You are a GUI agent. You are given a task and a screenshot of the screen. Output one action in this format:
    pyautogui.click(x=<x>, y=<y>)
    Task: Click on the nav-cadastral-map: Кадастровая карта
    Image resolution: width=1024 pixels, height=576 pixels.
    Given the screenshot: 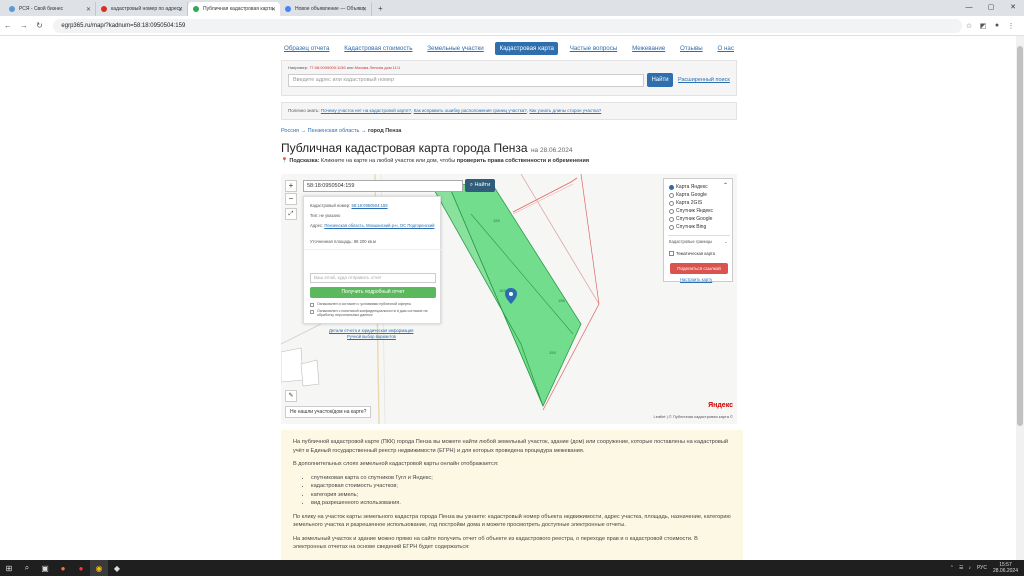 What is the action you would take?
    pyautogui.click(x=526, y=48)
    